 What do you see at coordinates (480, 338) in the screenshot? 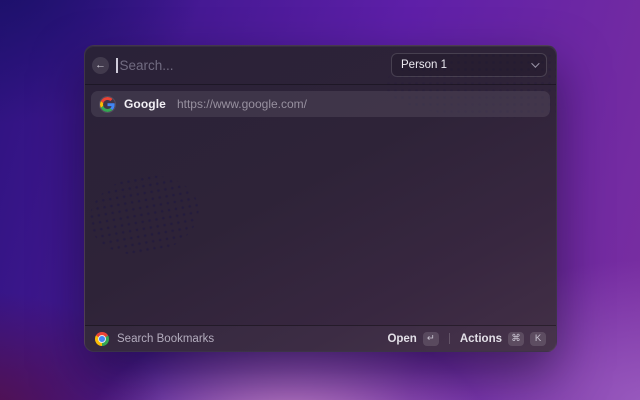
I see `actions-label: Actions` at bounding box center [480, 338].